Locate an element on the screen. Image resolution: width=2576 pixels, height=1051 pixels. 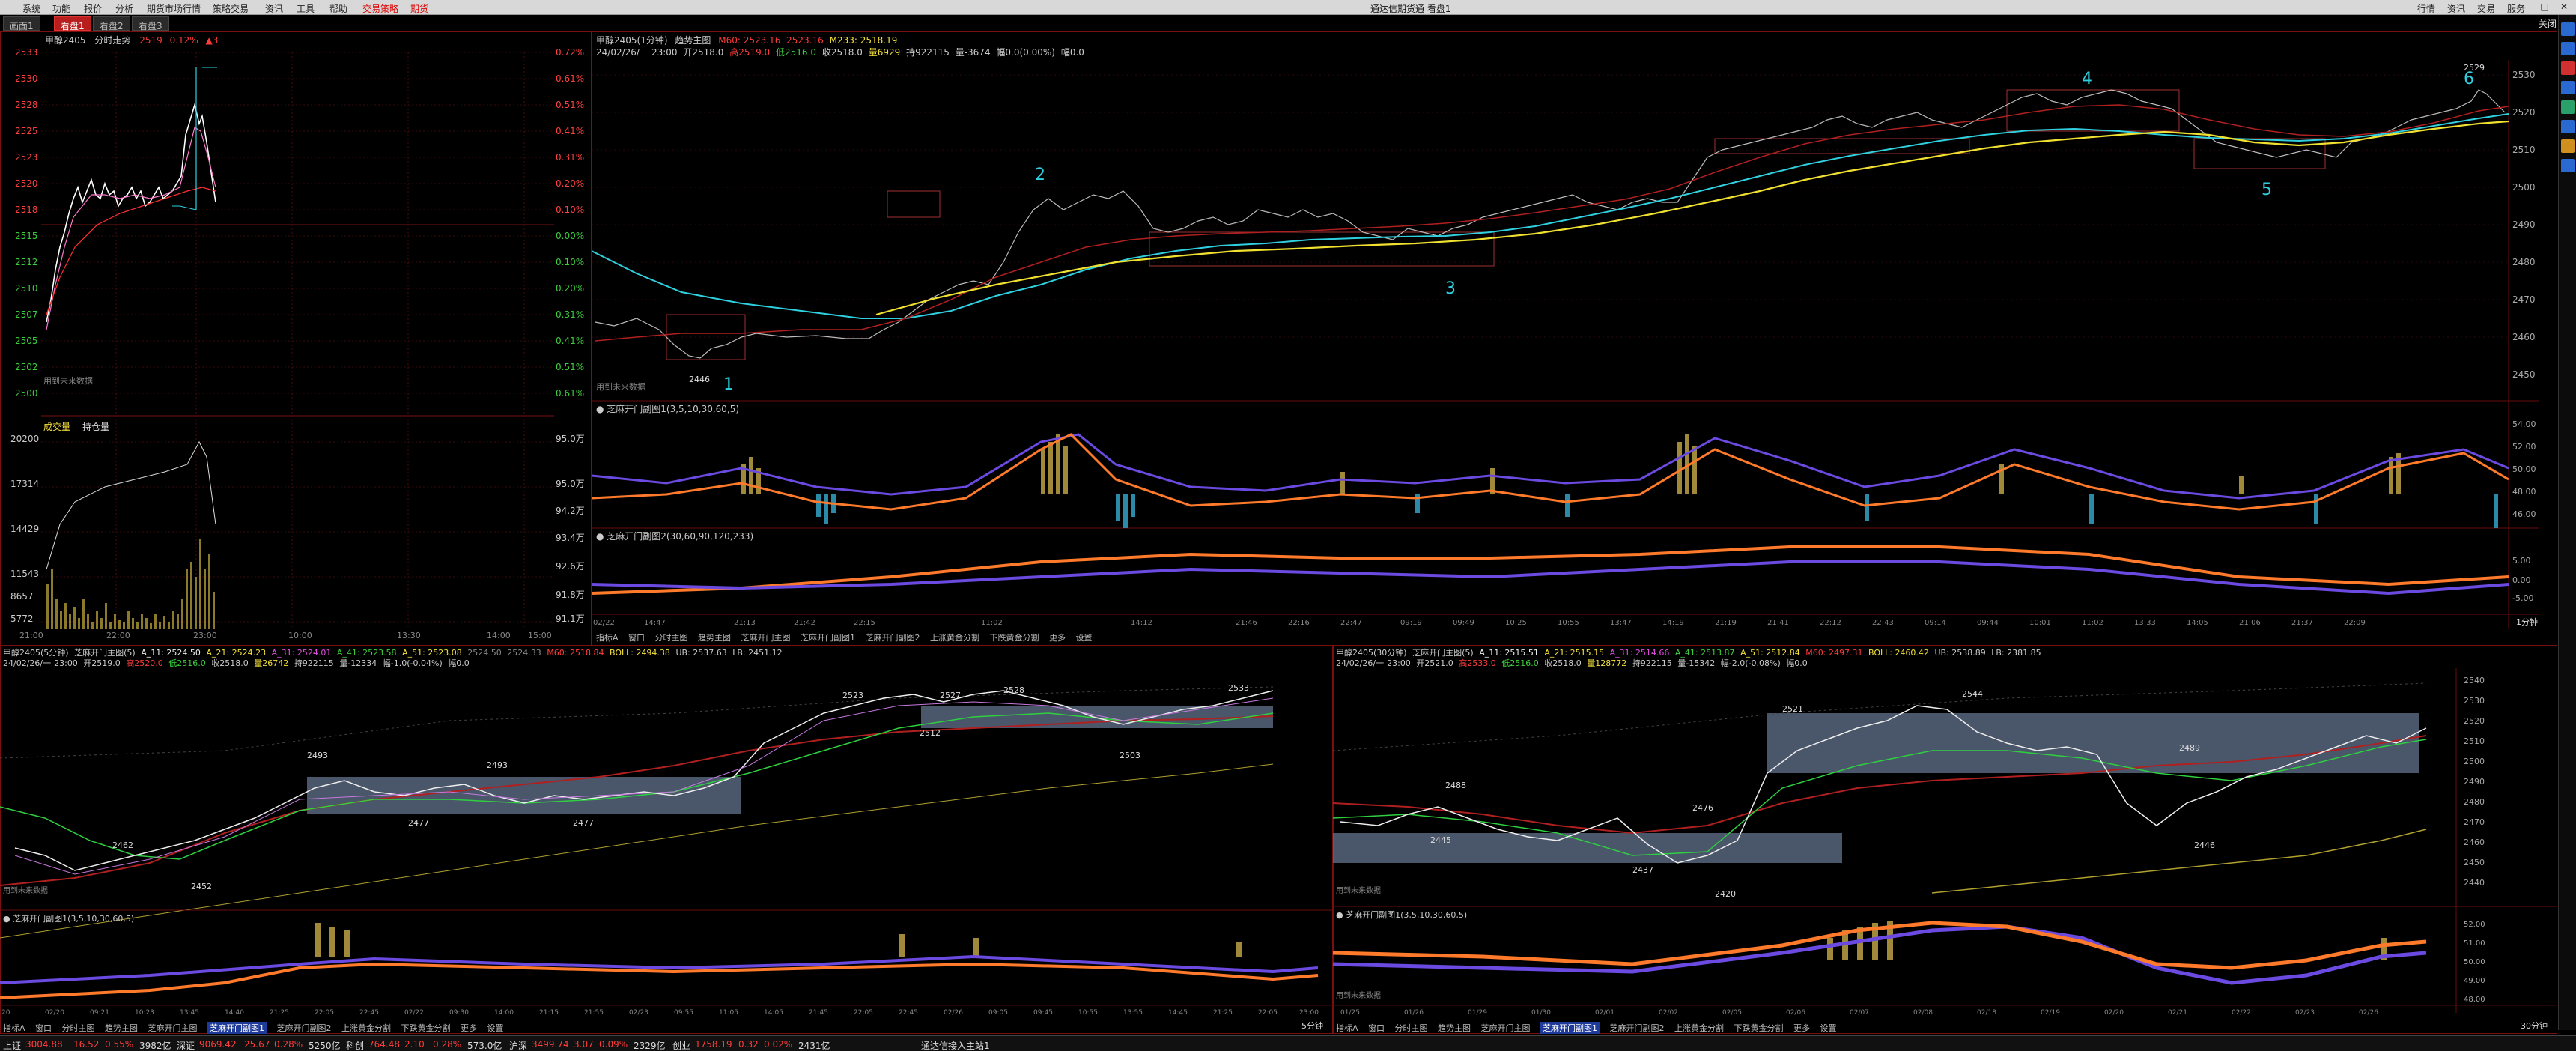
bl-high: 高2520.0 is located at coordinates (144, 663).